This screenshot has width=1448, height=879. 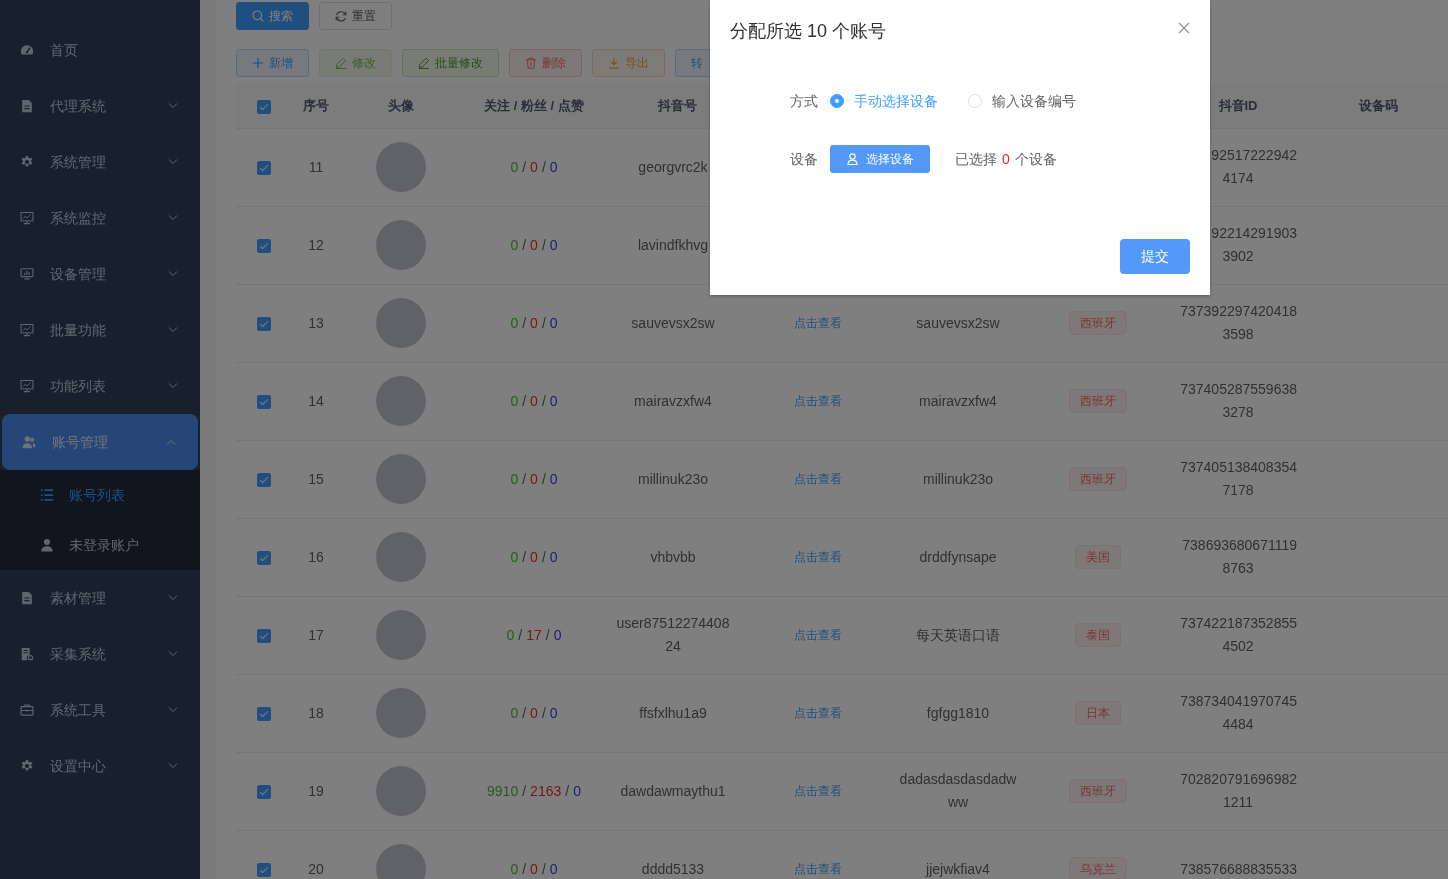 I want to click on sidebar-item: 素材管理, so click(x=100, y=598).